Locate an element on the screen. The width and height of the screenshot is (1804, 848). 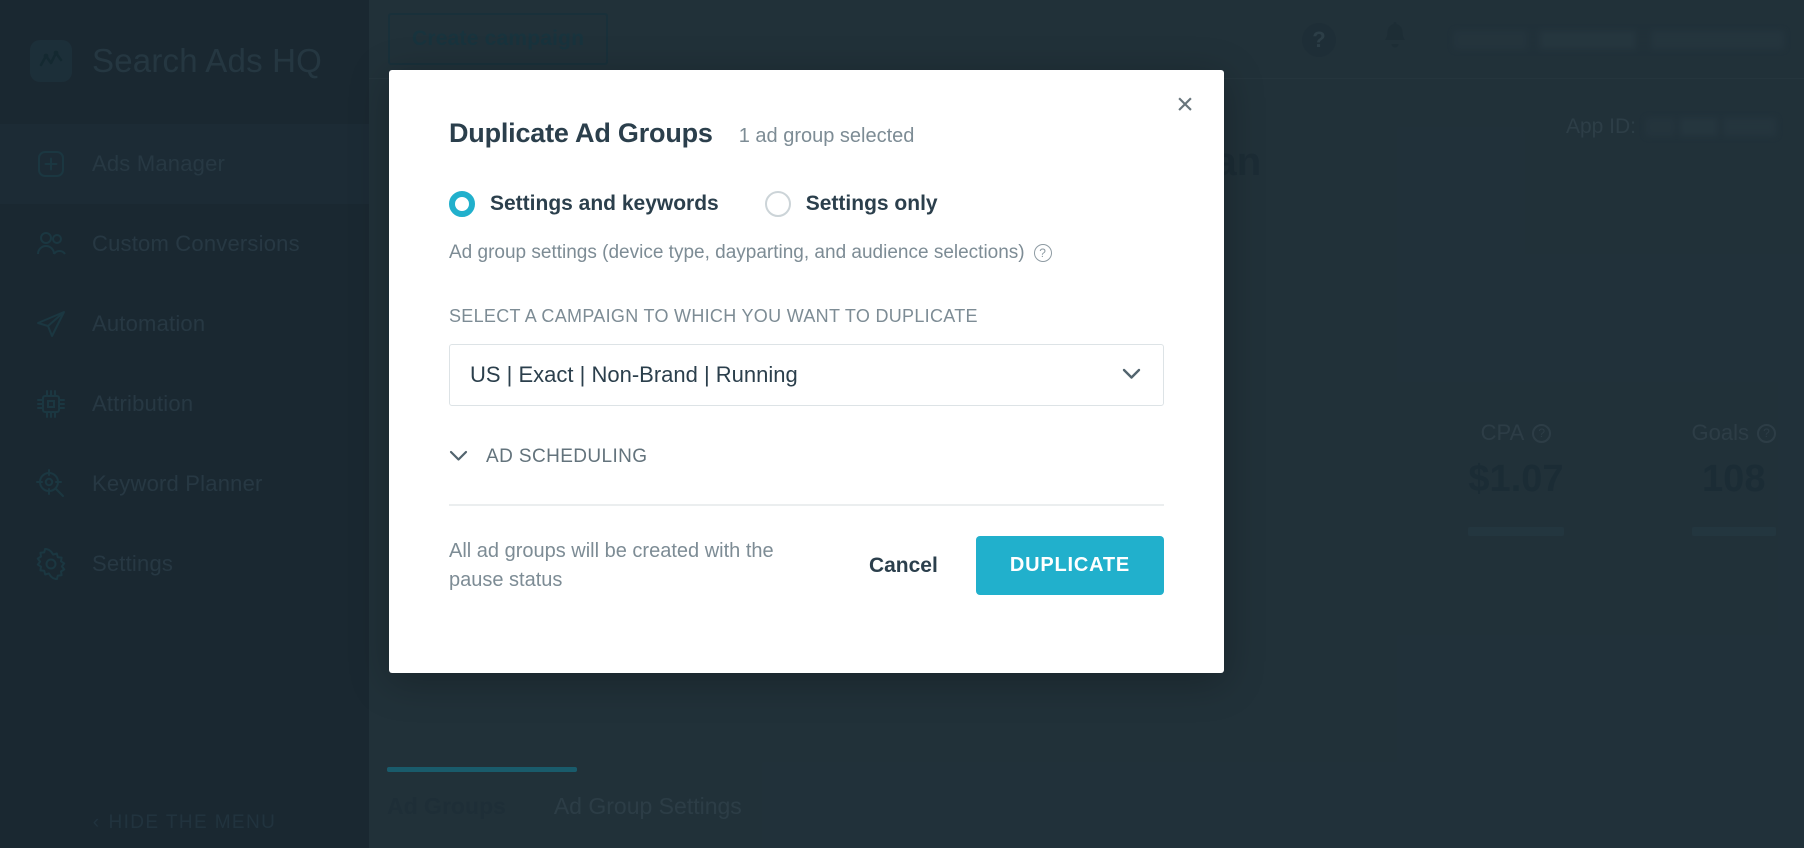
duplicate-mode-radio-group: Settings and keywords Settings only is located at coordinates (806, 204).